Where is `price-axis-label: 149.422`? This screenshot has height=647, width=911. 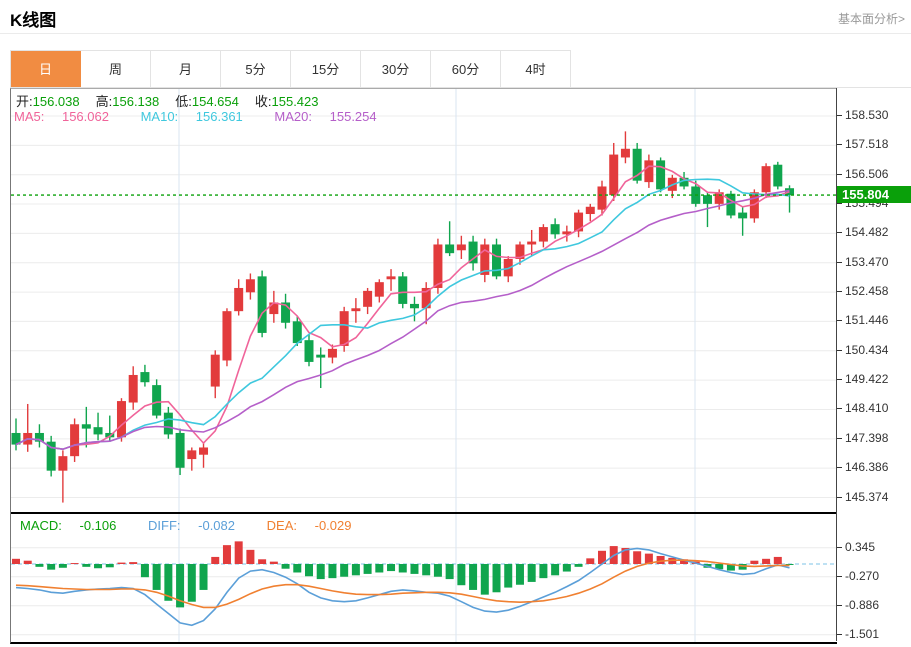
price-axis-label: 149.422 is located at coordinates (867, 379).